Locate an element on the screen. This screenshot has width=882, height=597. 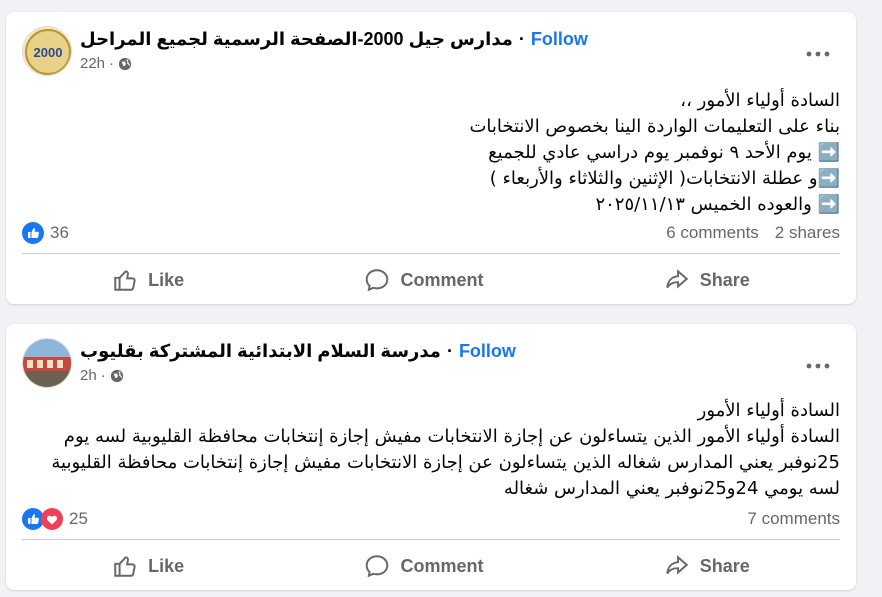
reaction-count: 36 is located at coordinates (59, 232).